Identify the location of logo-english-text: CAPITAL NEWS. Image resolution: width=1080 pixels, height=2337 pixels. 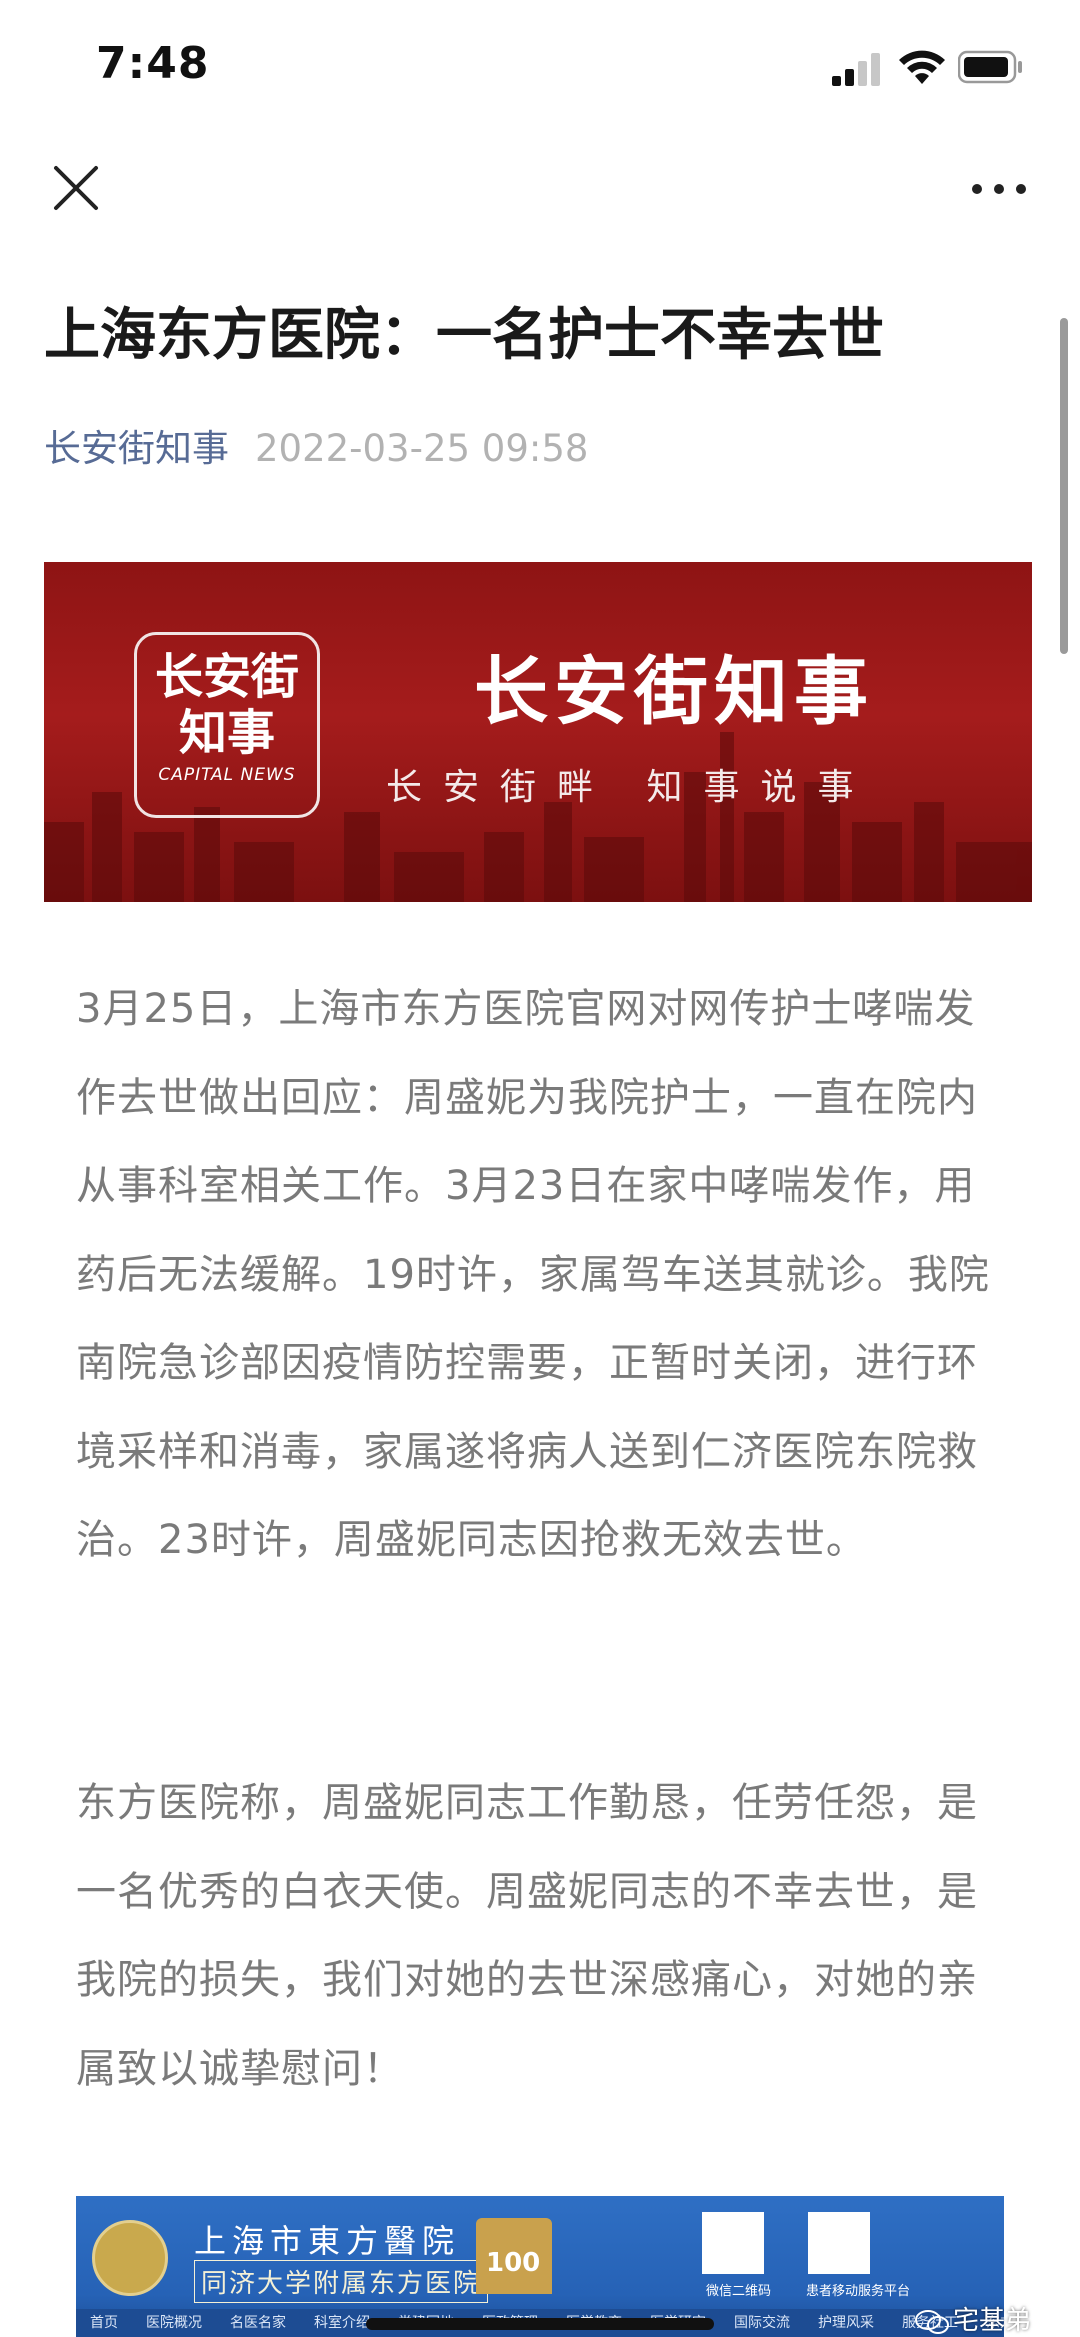
(227, 775).